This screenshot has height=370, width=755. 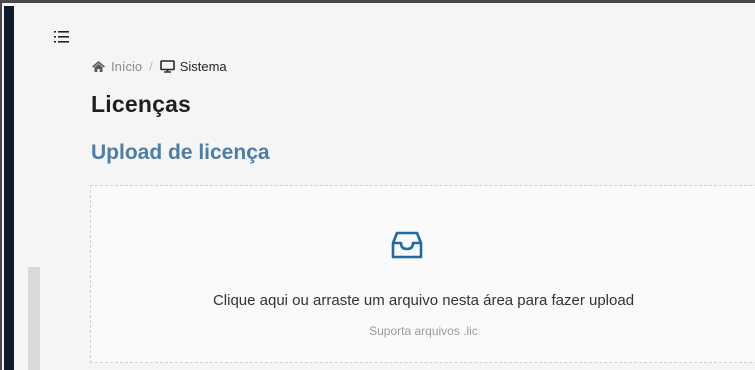 What do you see at coordinates (180, 152) in the screenshot?
I see `section-title: Upload de licença` at bounding box center [180, 152].